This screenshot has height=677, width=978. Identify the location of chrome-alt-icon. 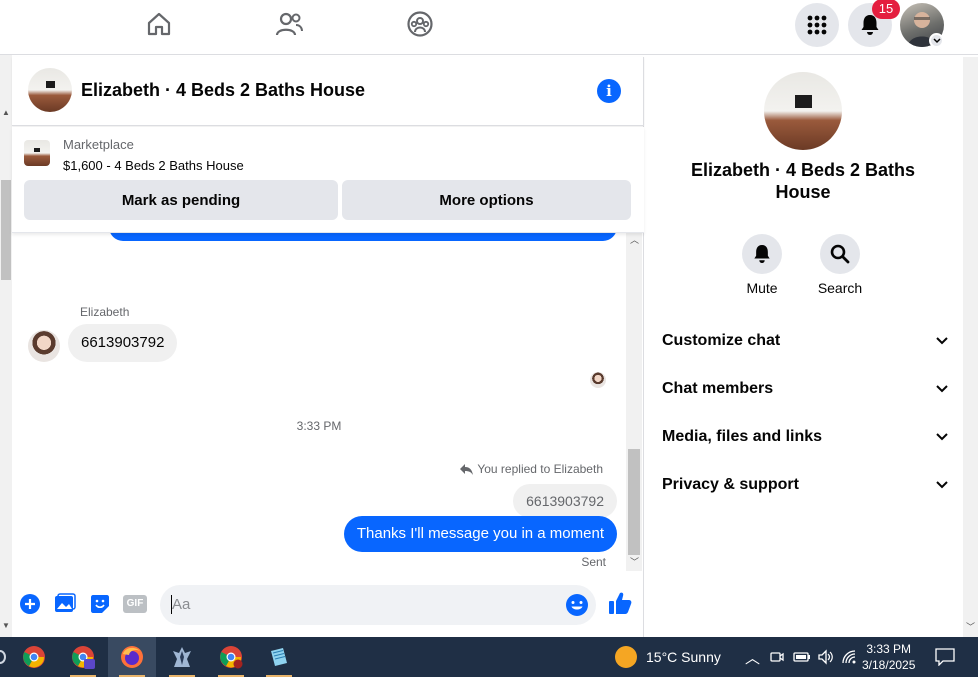
(231, 657).